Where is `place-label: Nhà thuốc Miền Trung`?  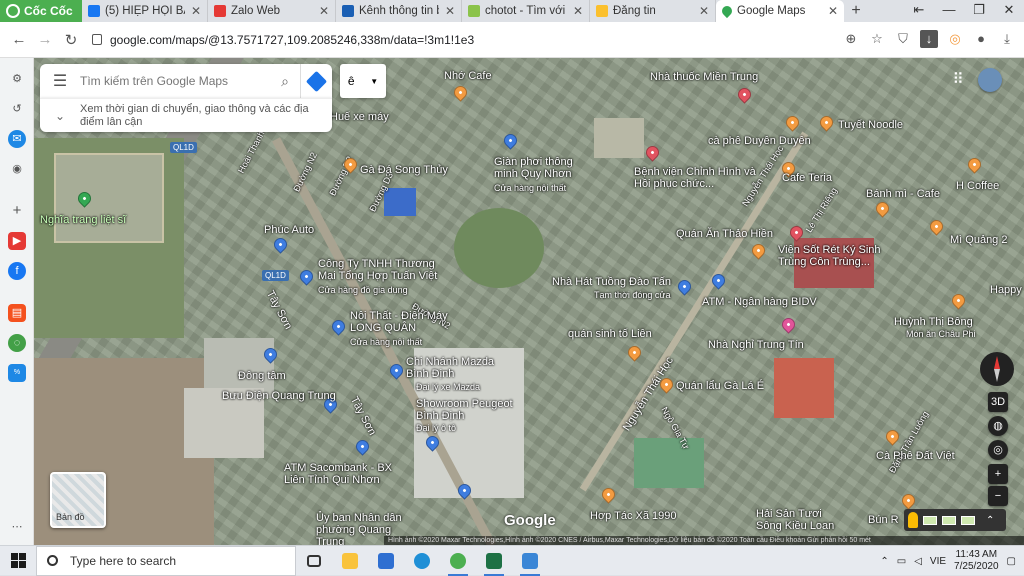 place-label: Nhà thuốc Miền Trung is located at coordinates (704, 77).